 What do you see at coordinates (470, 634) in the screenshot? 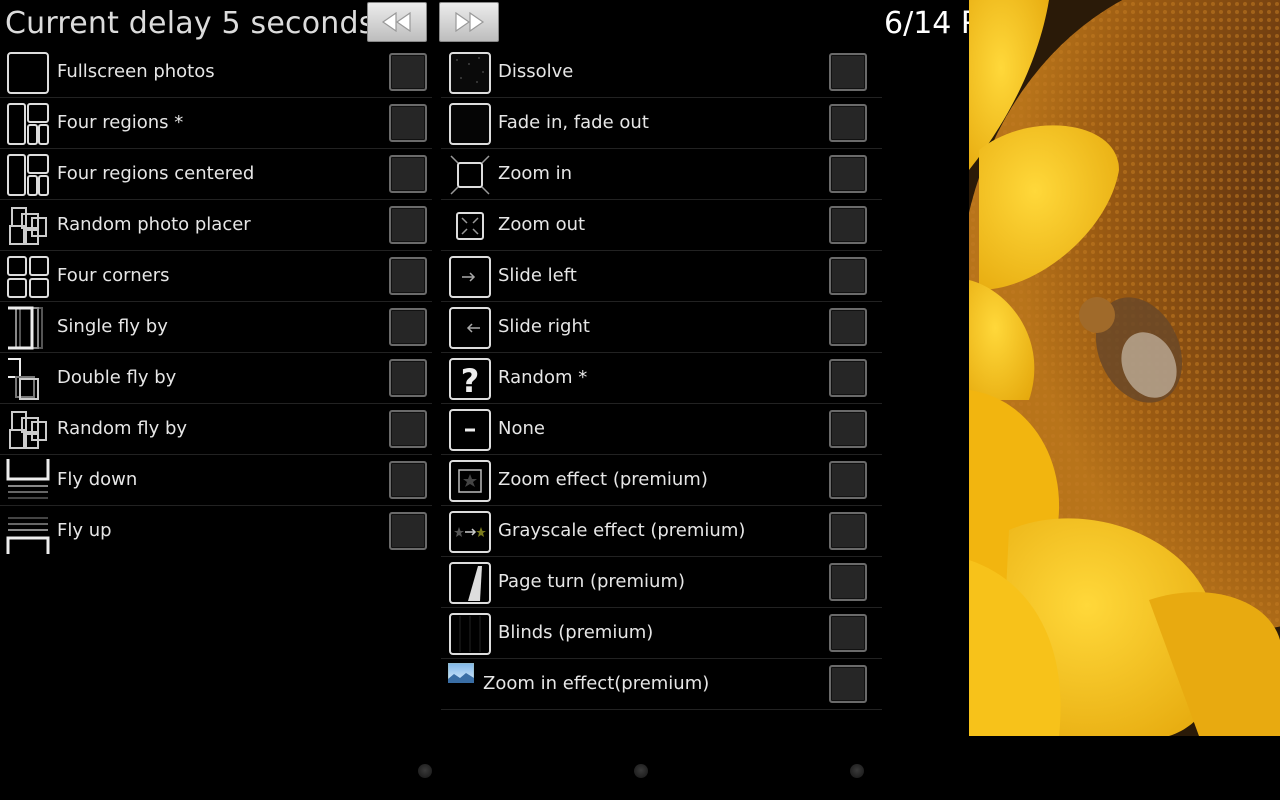
I see `blinds-icon` at bounding box center [470, 634].